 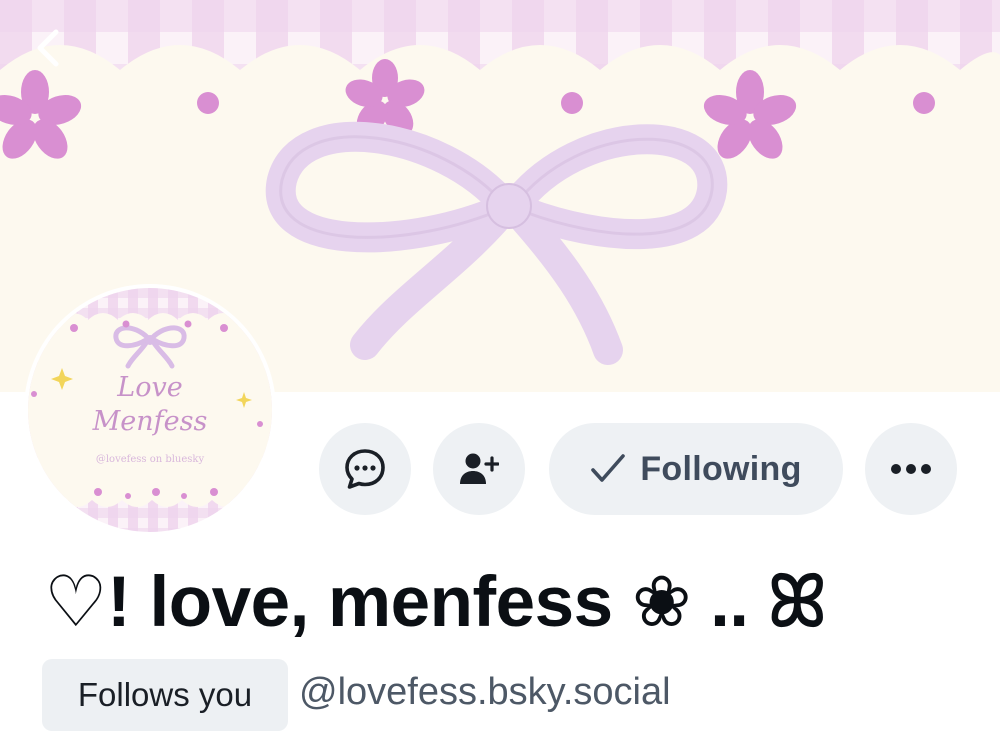 I want to click on follows-you-badge: Follows you, so click(x=165, y=695).